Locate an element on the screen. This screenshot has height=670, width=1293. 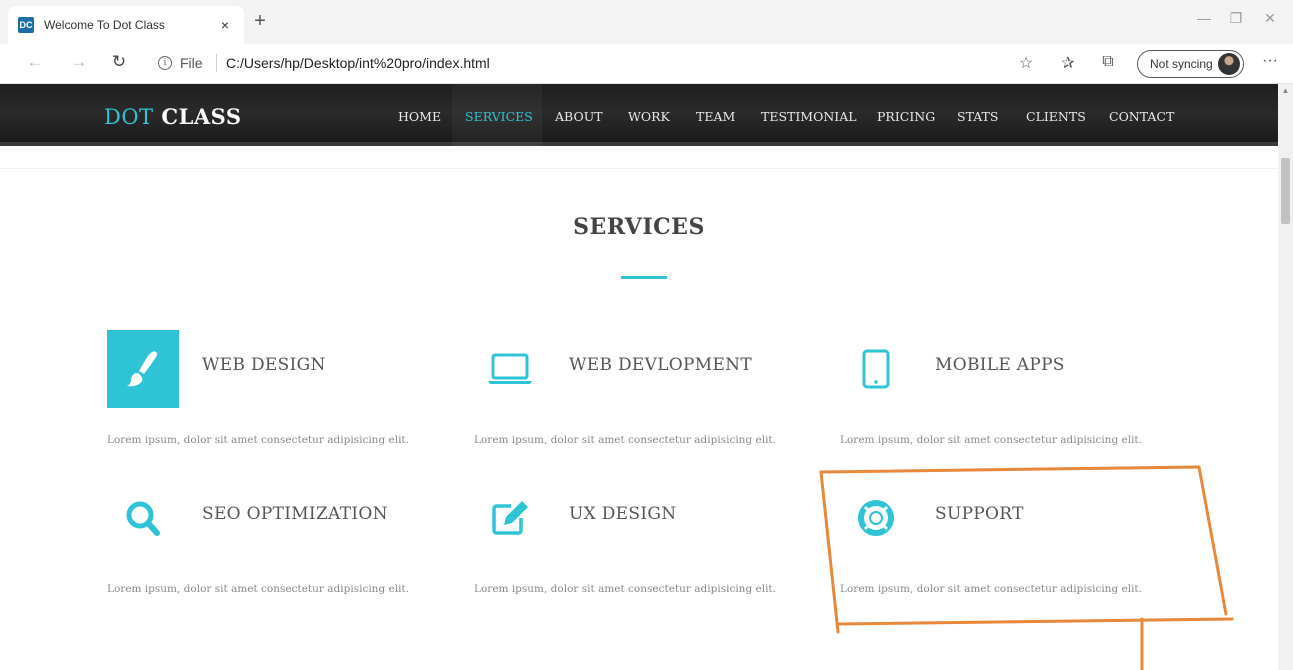
service-title: MOBILE APPS is located at coordinates (1000, 365).